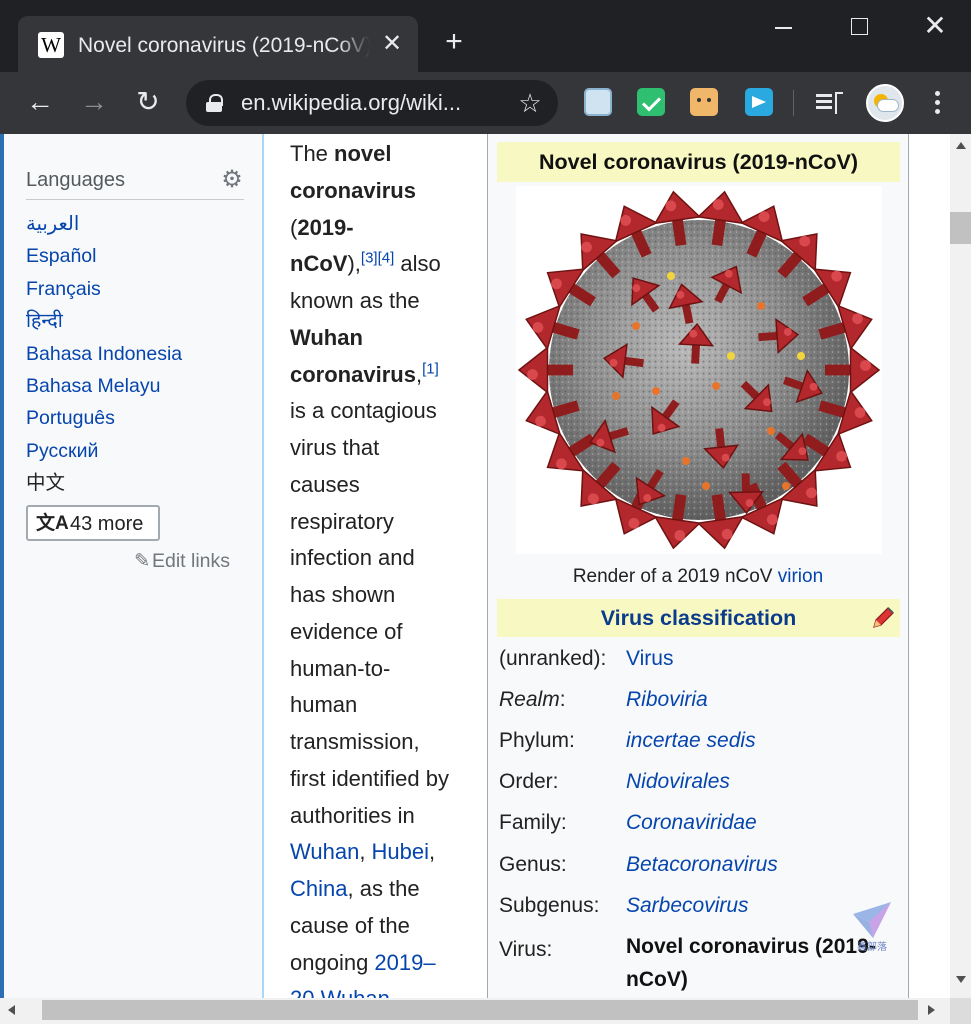 This screenshot has height=1024, width=971. Describe the element at coordinates (885, 103) in the screenshot. I see `profile-avatar` at that location.